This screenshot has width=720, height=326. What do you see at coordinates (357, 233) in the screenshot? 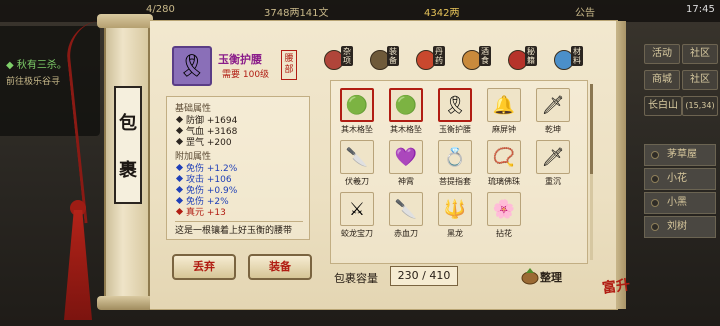
I see `inventory-item-name: 蛟龙宝刀` at bounding box center [357, 233].